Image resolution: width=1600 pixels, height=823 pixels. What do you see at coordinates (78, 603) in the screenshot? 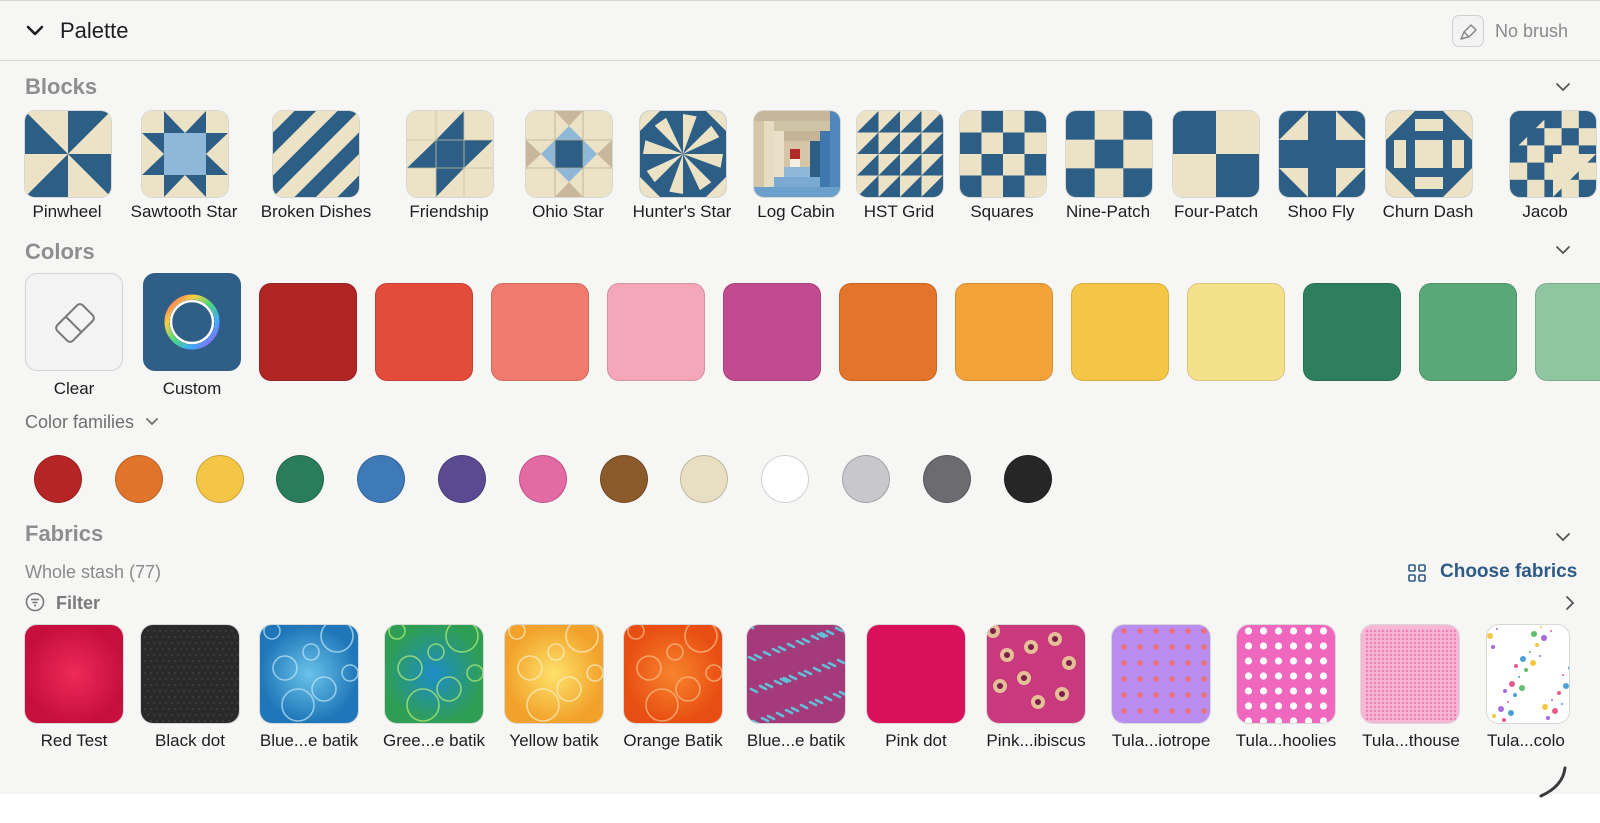
I see `filter-label: Filter` at bounding box center [78, 603].